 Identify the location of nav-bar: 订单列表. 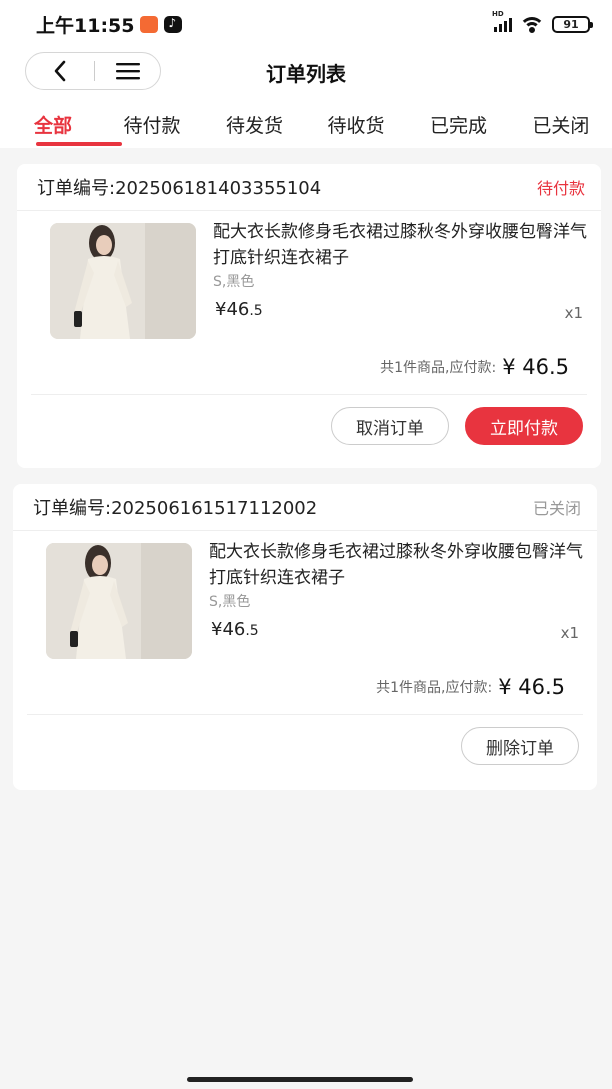
(306, 74).